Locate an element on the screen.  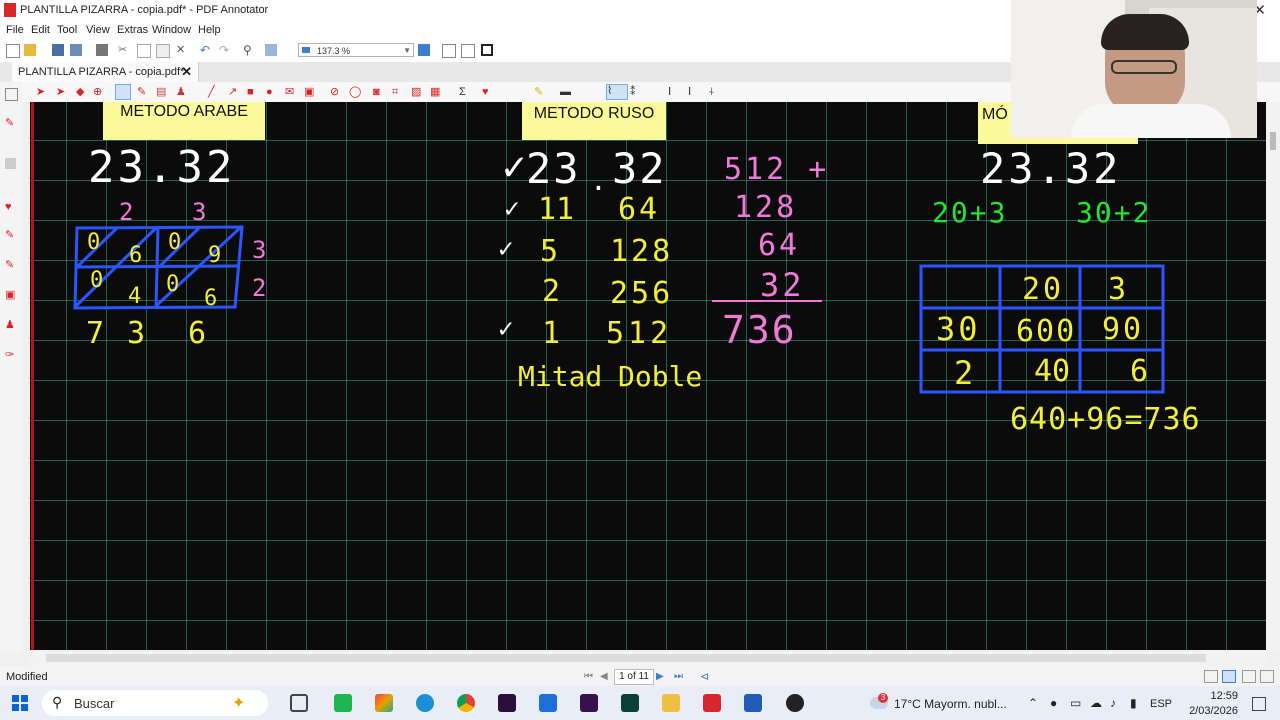
notification-icon is located at coordinates (1259, 704).